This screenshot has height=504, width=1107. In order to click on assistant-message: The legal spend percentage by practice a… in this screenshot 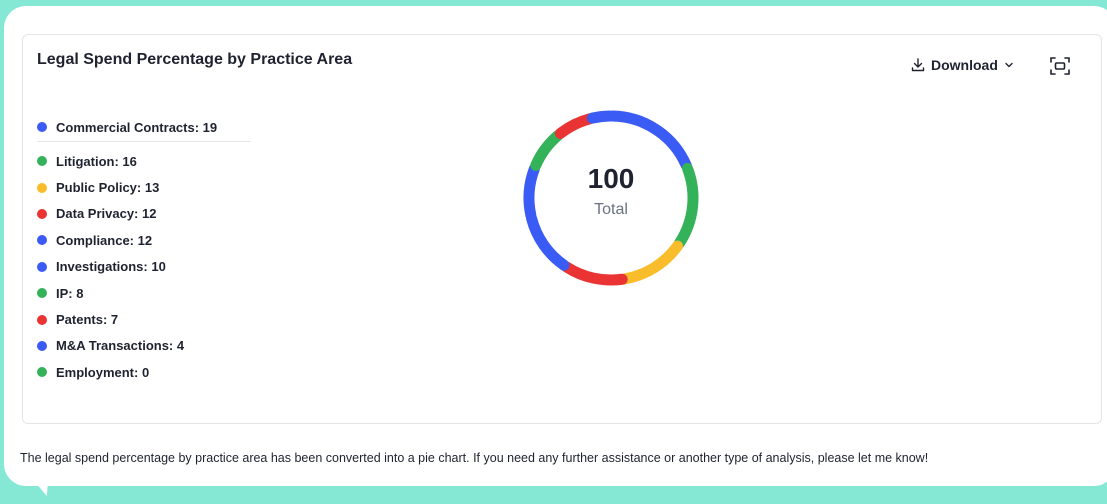, I will do `click(474, 458)`.